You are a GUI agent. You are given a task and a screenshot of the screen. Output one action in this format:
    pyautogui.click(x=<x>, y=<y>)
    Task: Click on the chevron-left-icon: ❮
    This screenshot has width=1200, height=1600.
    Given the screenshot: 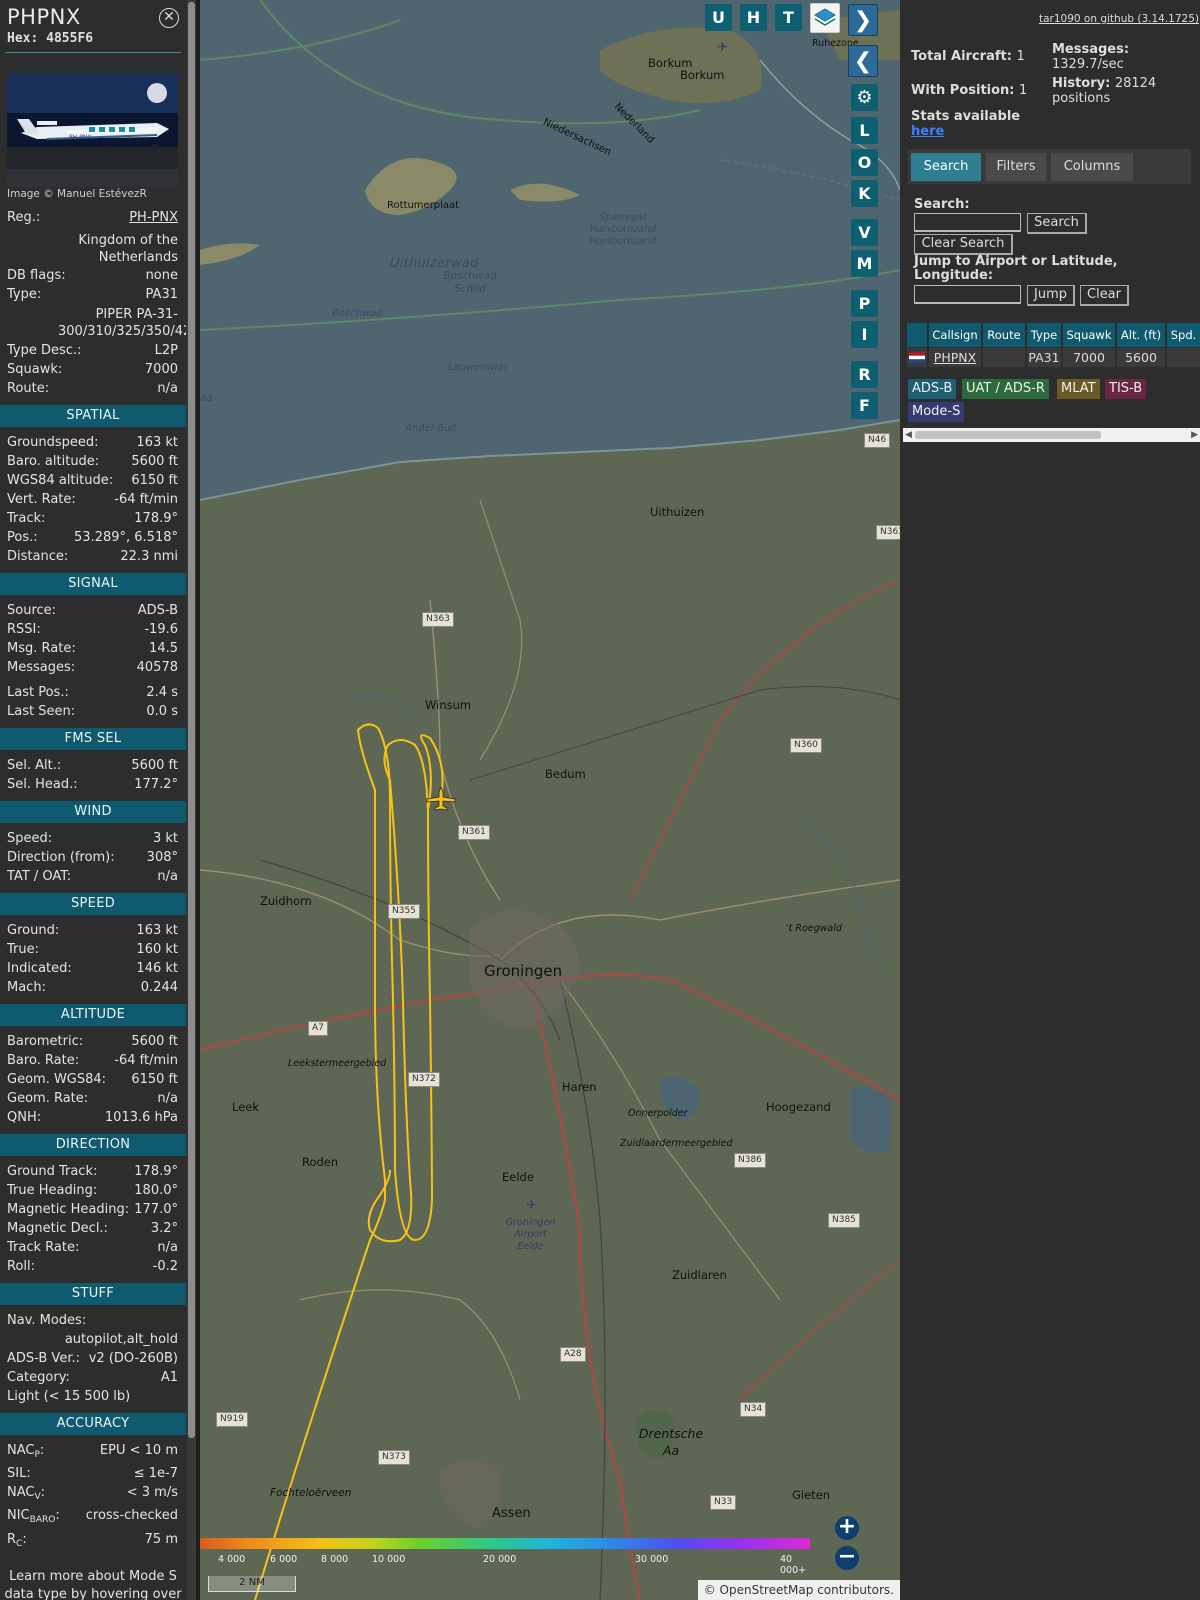 What is the action you would take?
    pyautogui.click(x=863, y=61)
    